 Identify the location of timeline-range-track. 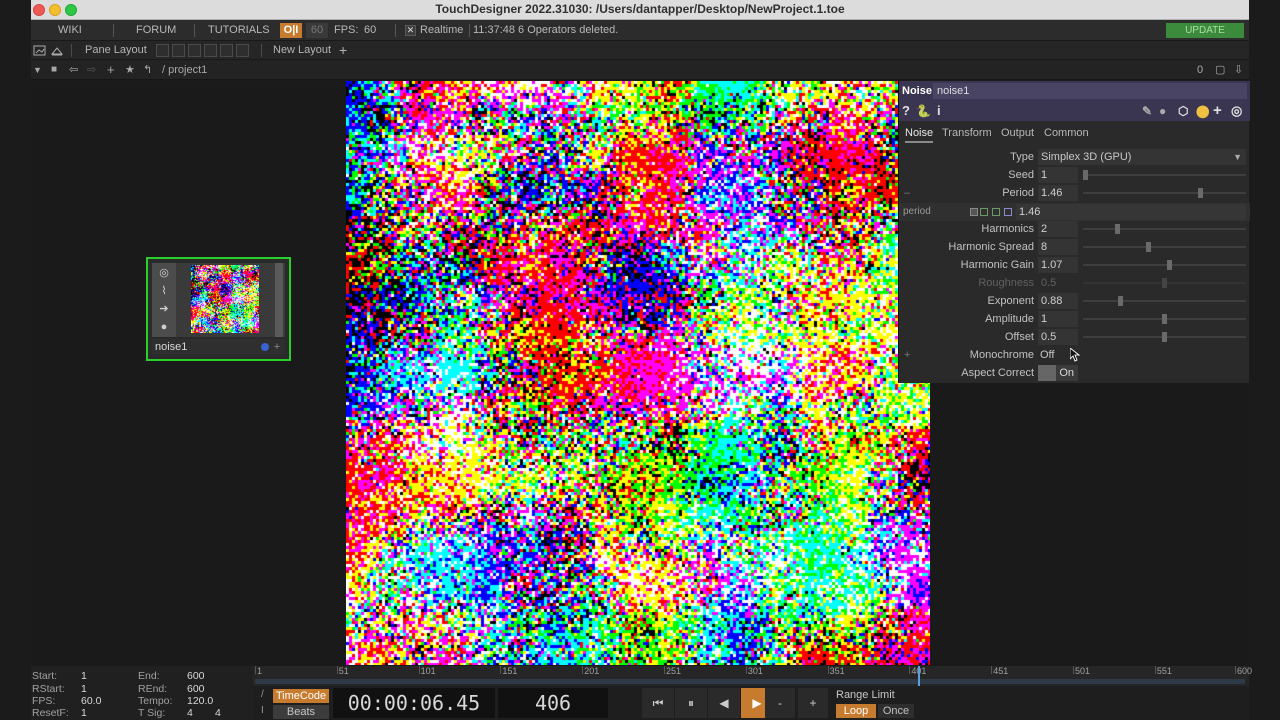
(750, 681).